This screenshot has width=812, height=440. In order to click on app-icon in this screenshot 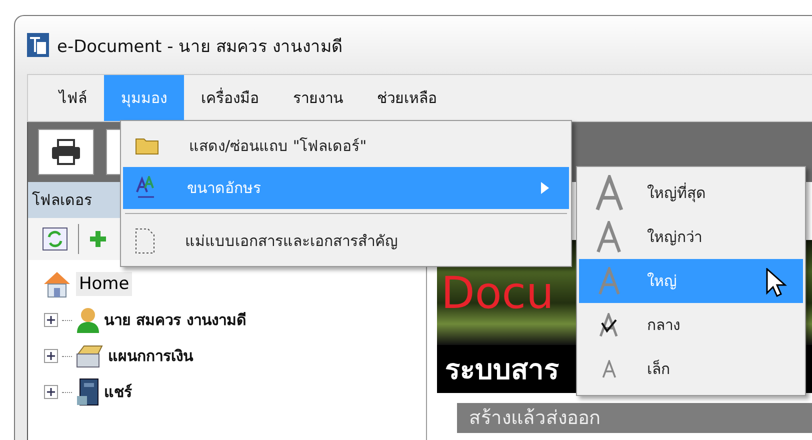, I will do `click(38, 45)`.